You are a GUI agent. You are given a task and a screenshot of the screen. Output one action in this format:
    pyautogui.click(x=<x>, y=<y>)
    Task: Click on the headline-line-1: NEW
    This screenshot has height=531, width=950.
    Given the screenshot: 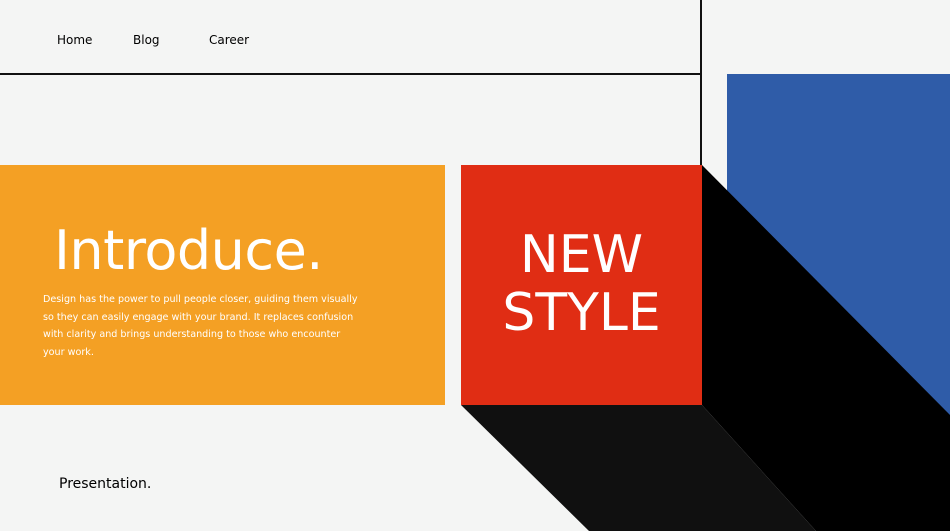 What is the action you would take?
    pyautogui.click(x=581, y=255)
    